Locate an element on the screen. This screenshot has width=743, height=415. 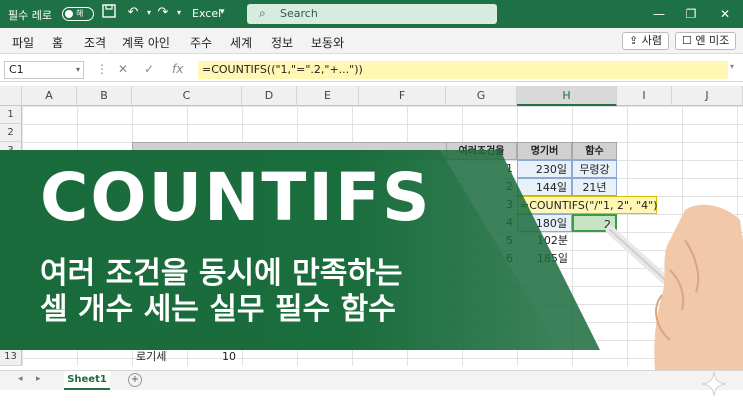
banner-subtitle-line2: 셀 개수 세는 실무 필수 함수 is located at coordinates (218, 309).